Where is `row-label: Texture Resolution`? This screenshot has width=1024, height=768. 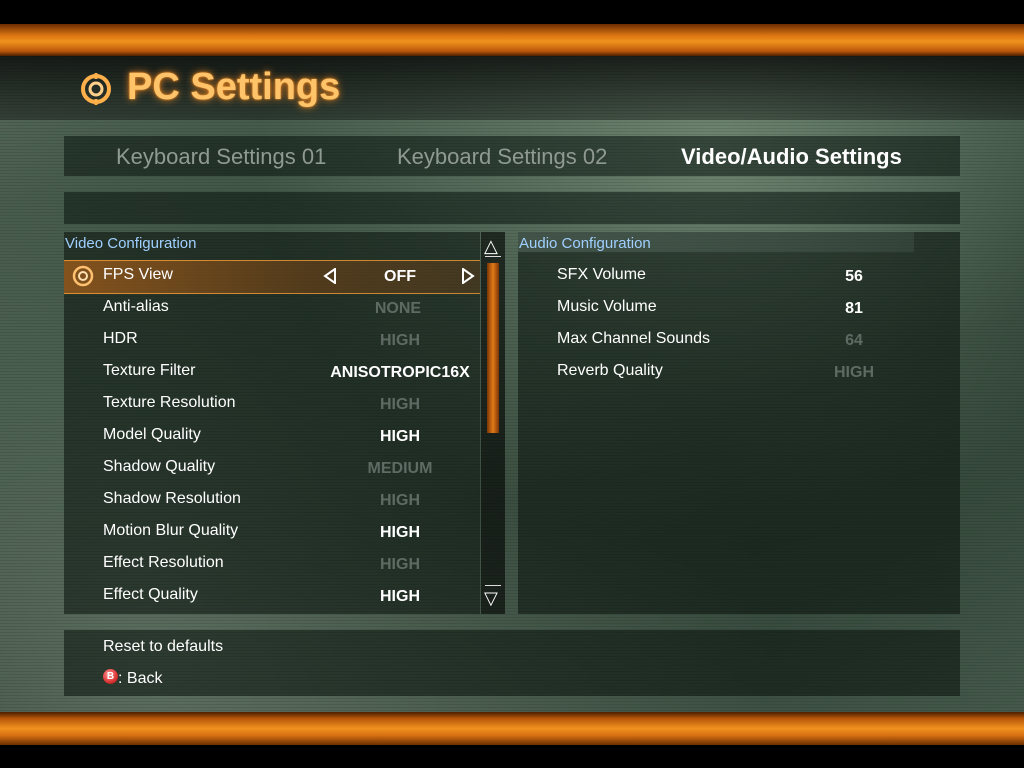
row-label: Texture Resolution is located at coordinates (169, 402).